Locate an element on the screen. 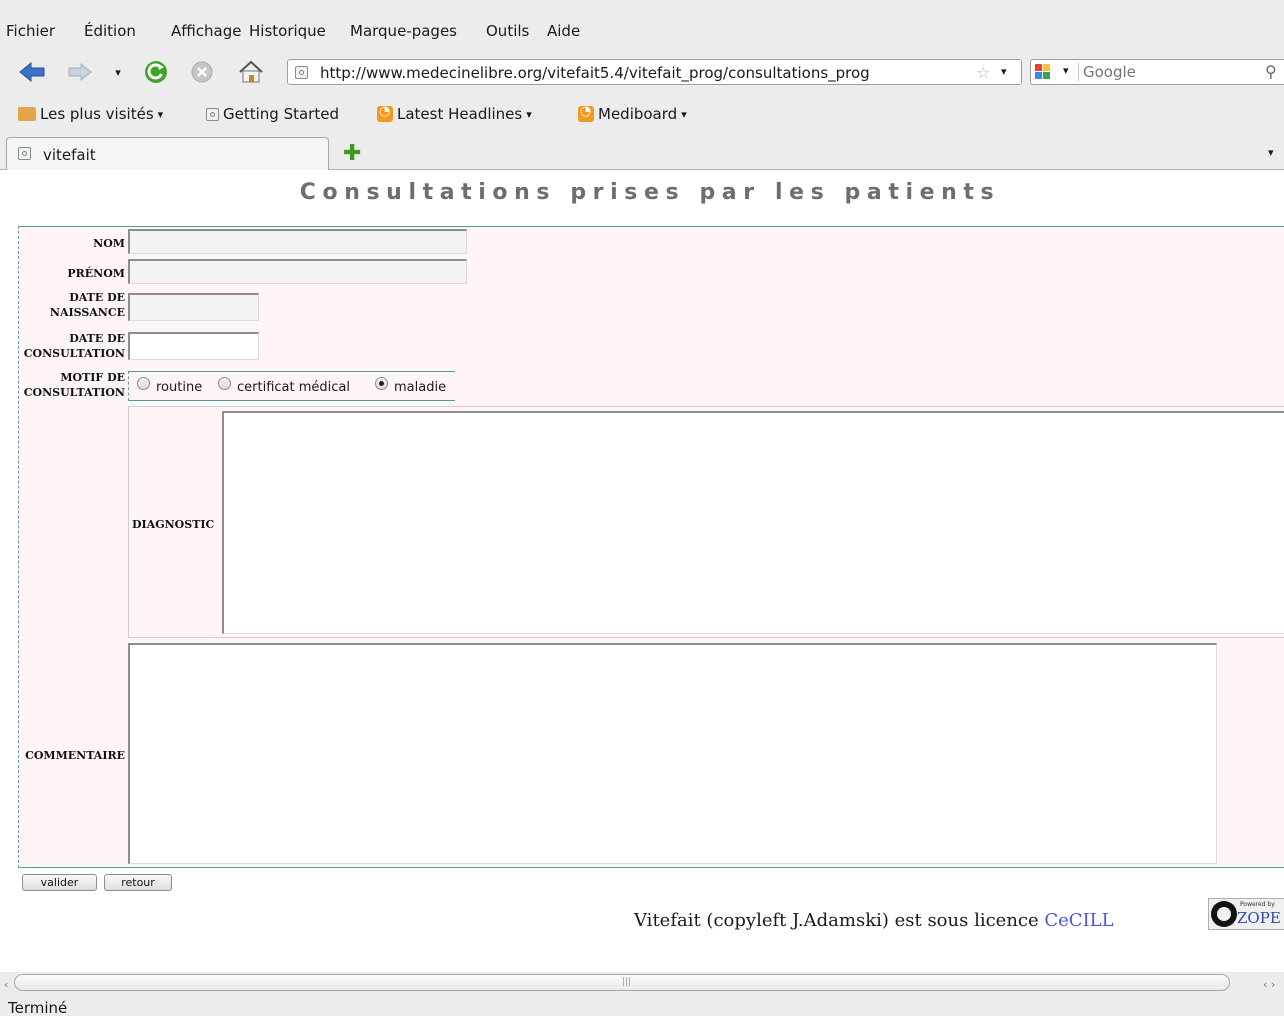 This screenshot has height=1017, width=1284. status-text: Terminé is located at coordinates (38, 1008).